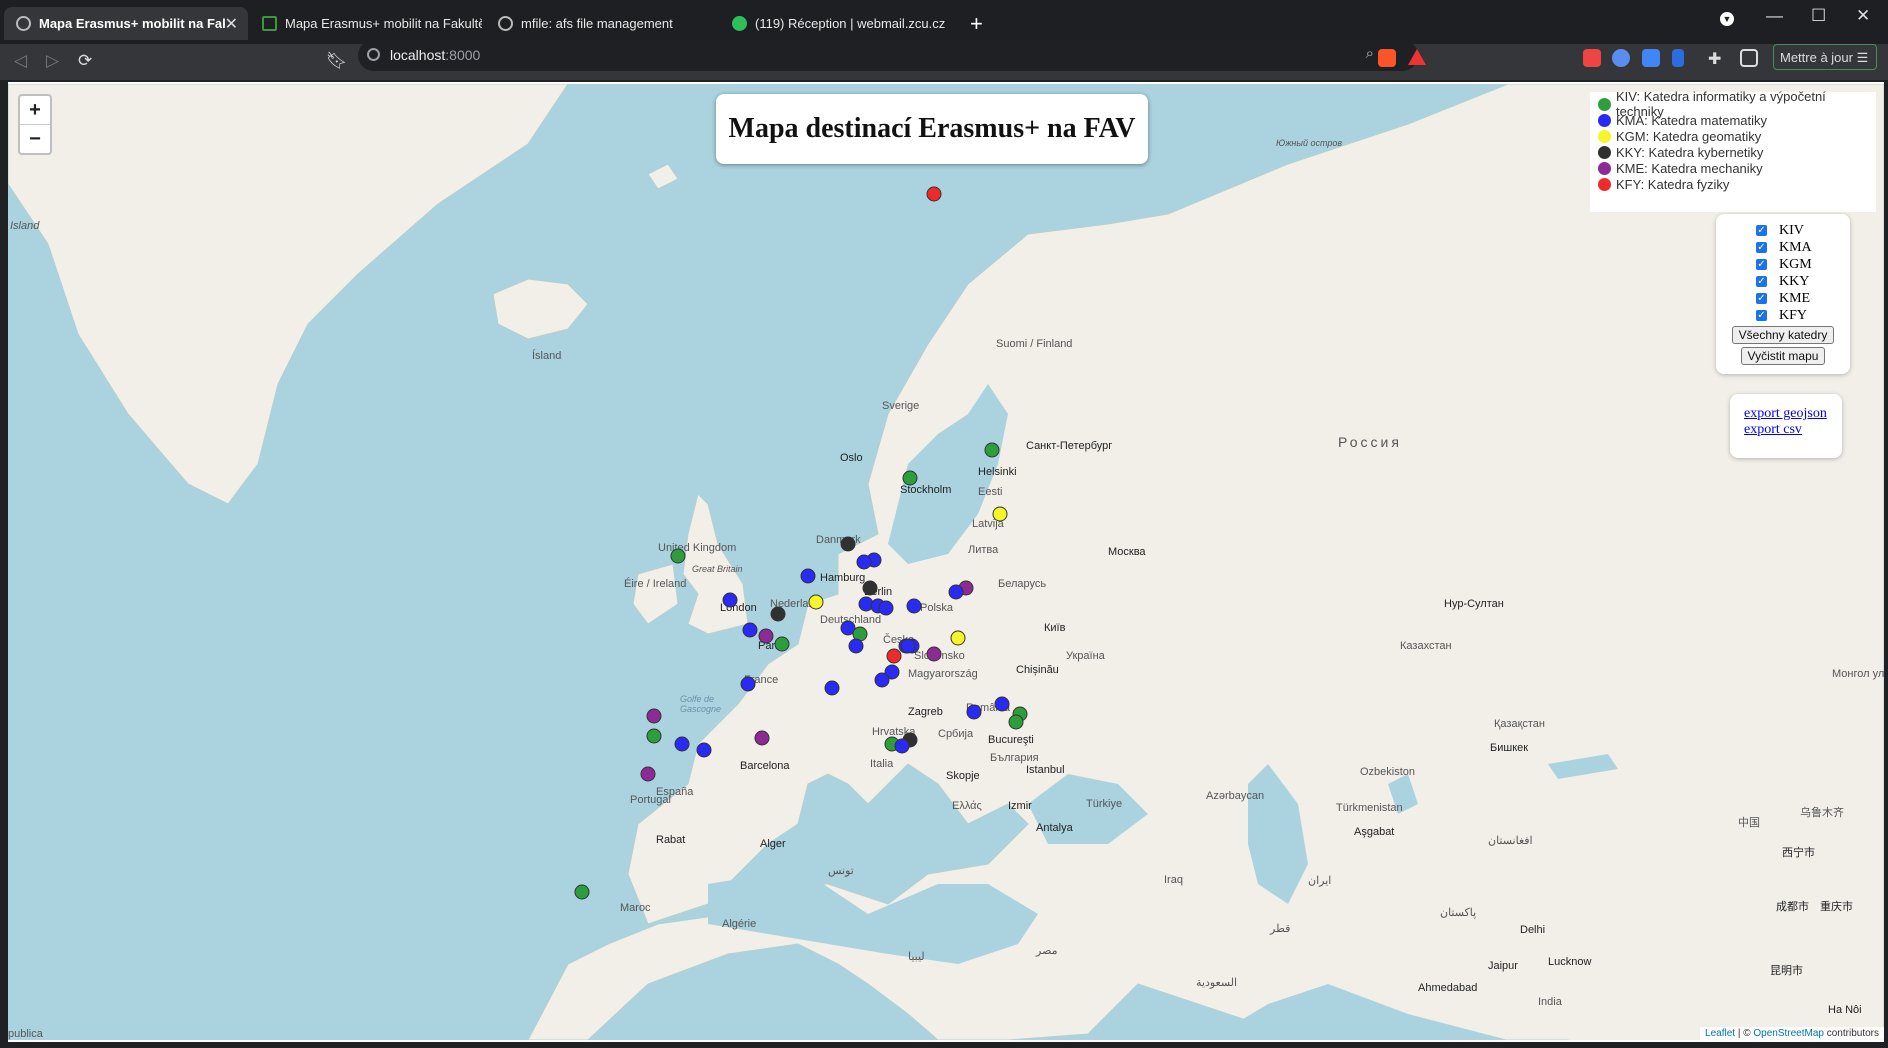 The image size is (1888, 1048). I want to click on checkbox-kiv: ✓, so click(1761, 230).